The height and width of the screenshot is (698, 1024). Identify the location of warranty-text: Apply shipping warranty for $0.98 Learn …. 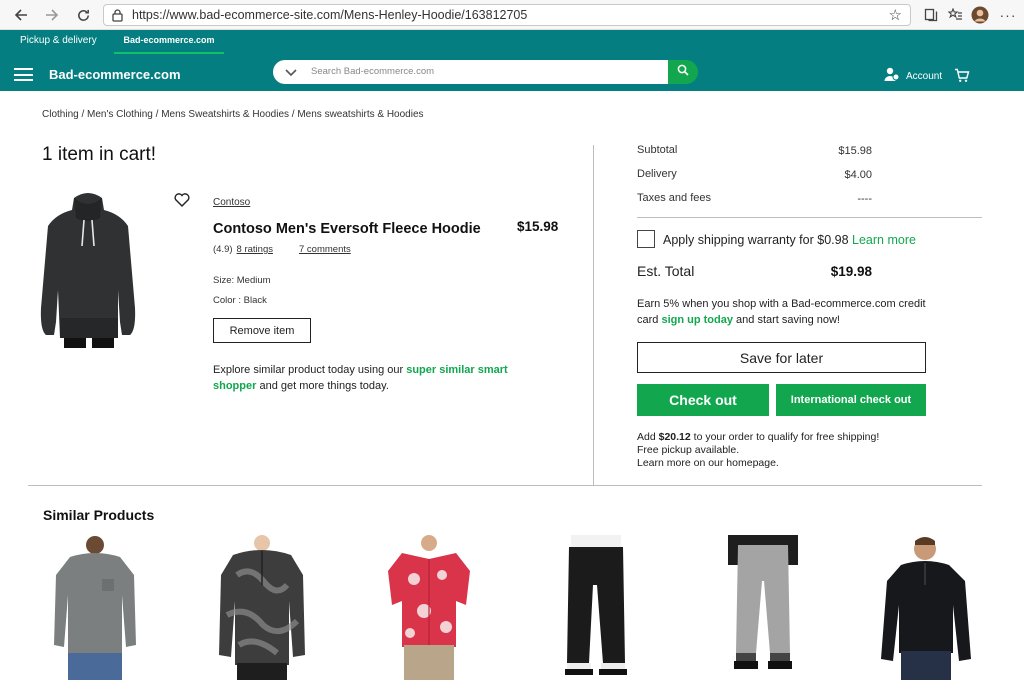
(789, 240).